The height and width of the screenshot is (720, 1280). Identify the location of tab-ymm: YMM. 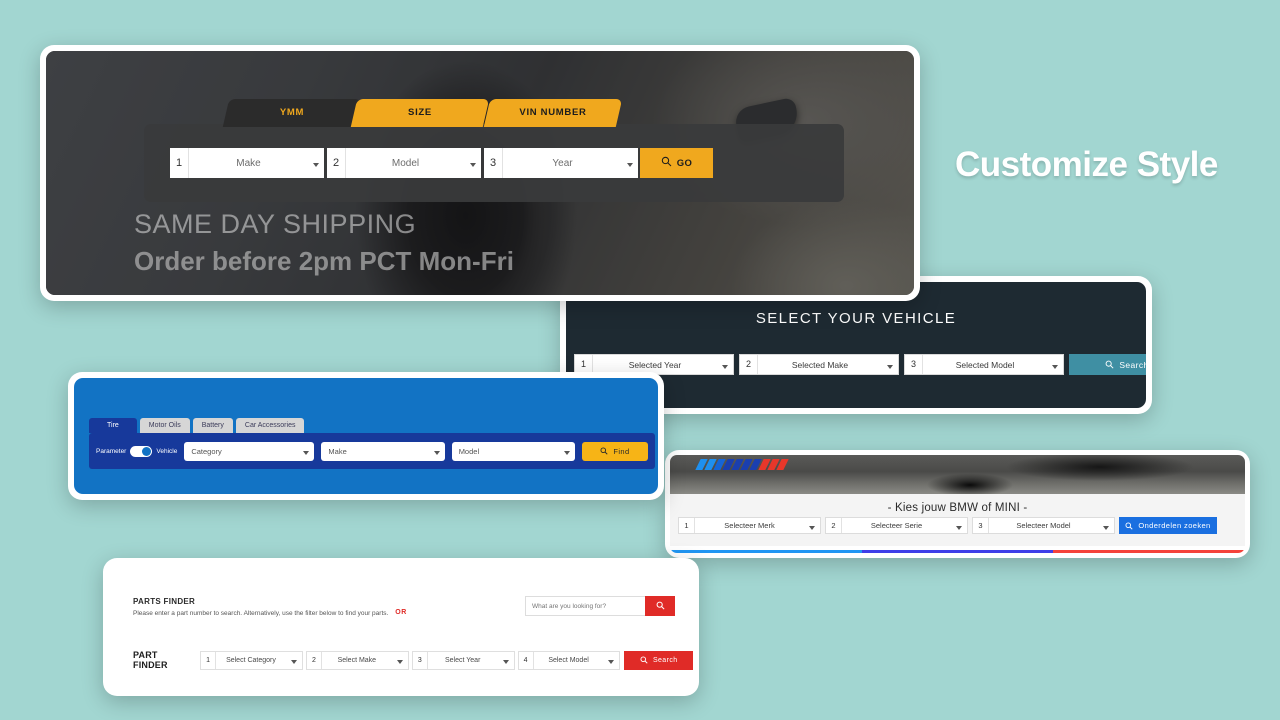
(292, 113).